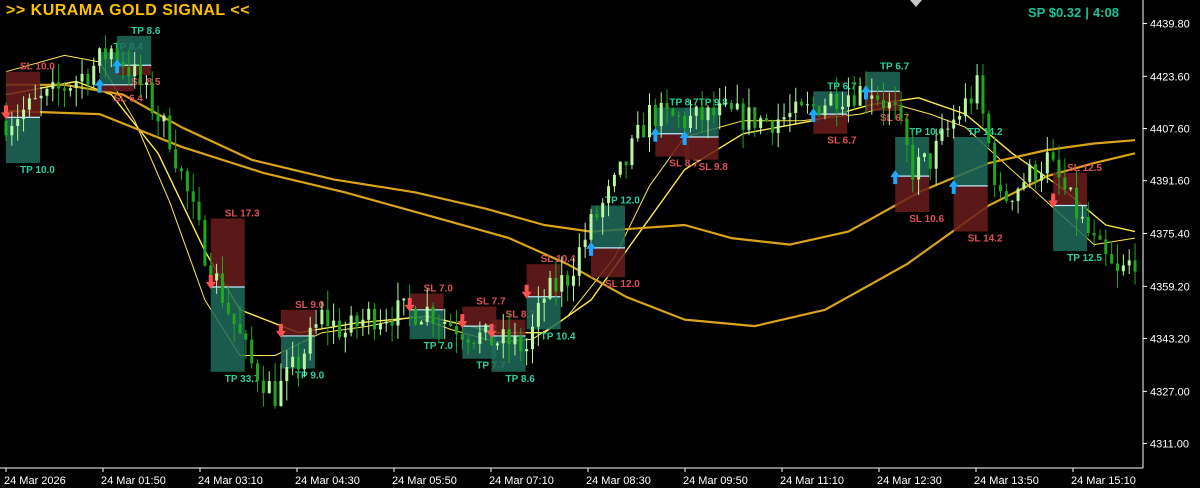 The image size is (1200, 488). I want to click on price-tick-label: 4343.20, so click(1170, 340).